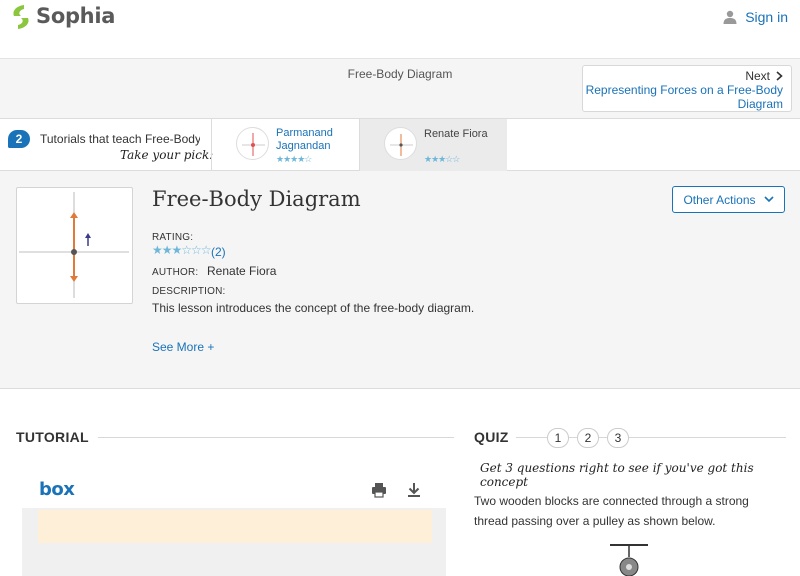 This screenshot has height=576, width=800. What do you see at coordinates (256, 199) in the screenshot?
I see `lesson-title: Free-Body Diagram` at bounding box center [256, 199].